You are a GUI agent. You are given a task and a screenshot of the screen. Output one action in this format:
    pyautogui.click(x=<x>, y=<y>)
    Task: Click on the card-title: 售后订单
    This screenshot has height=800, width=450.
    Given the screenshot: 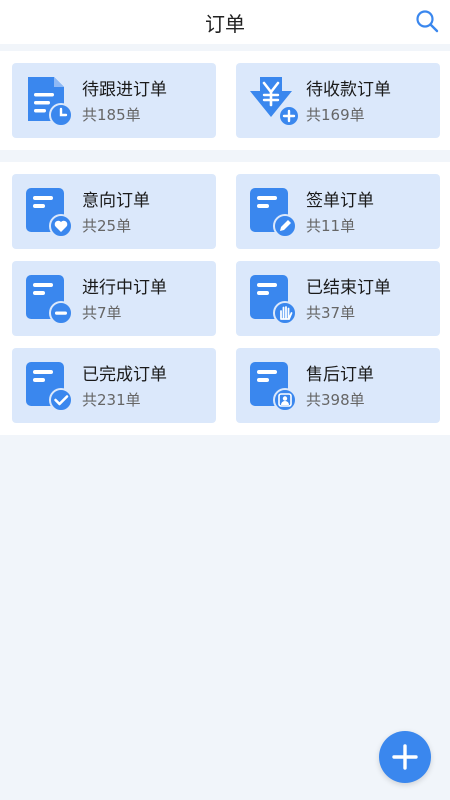 What is the action you would take?
    pyautogui.click(x=340, y=375)
    